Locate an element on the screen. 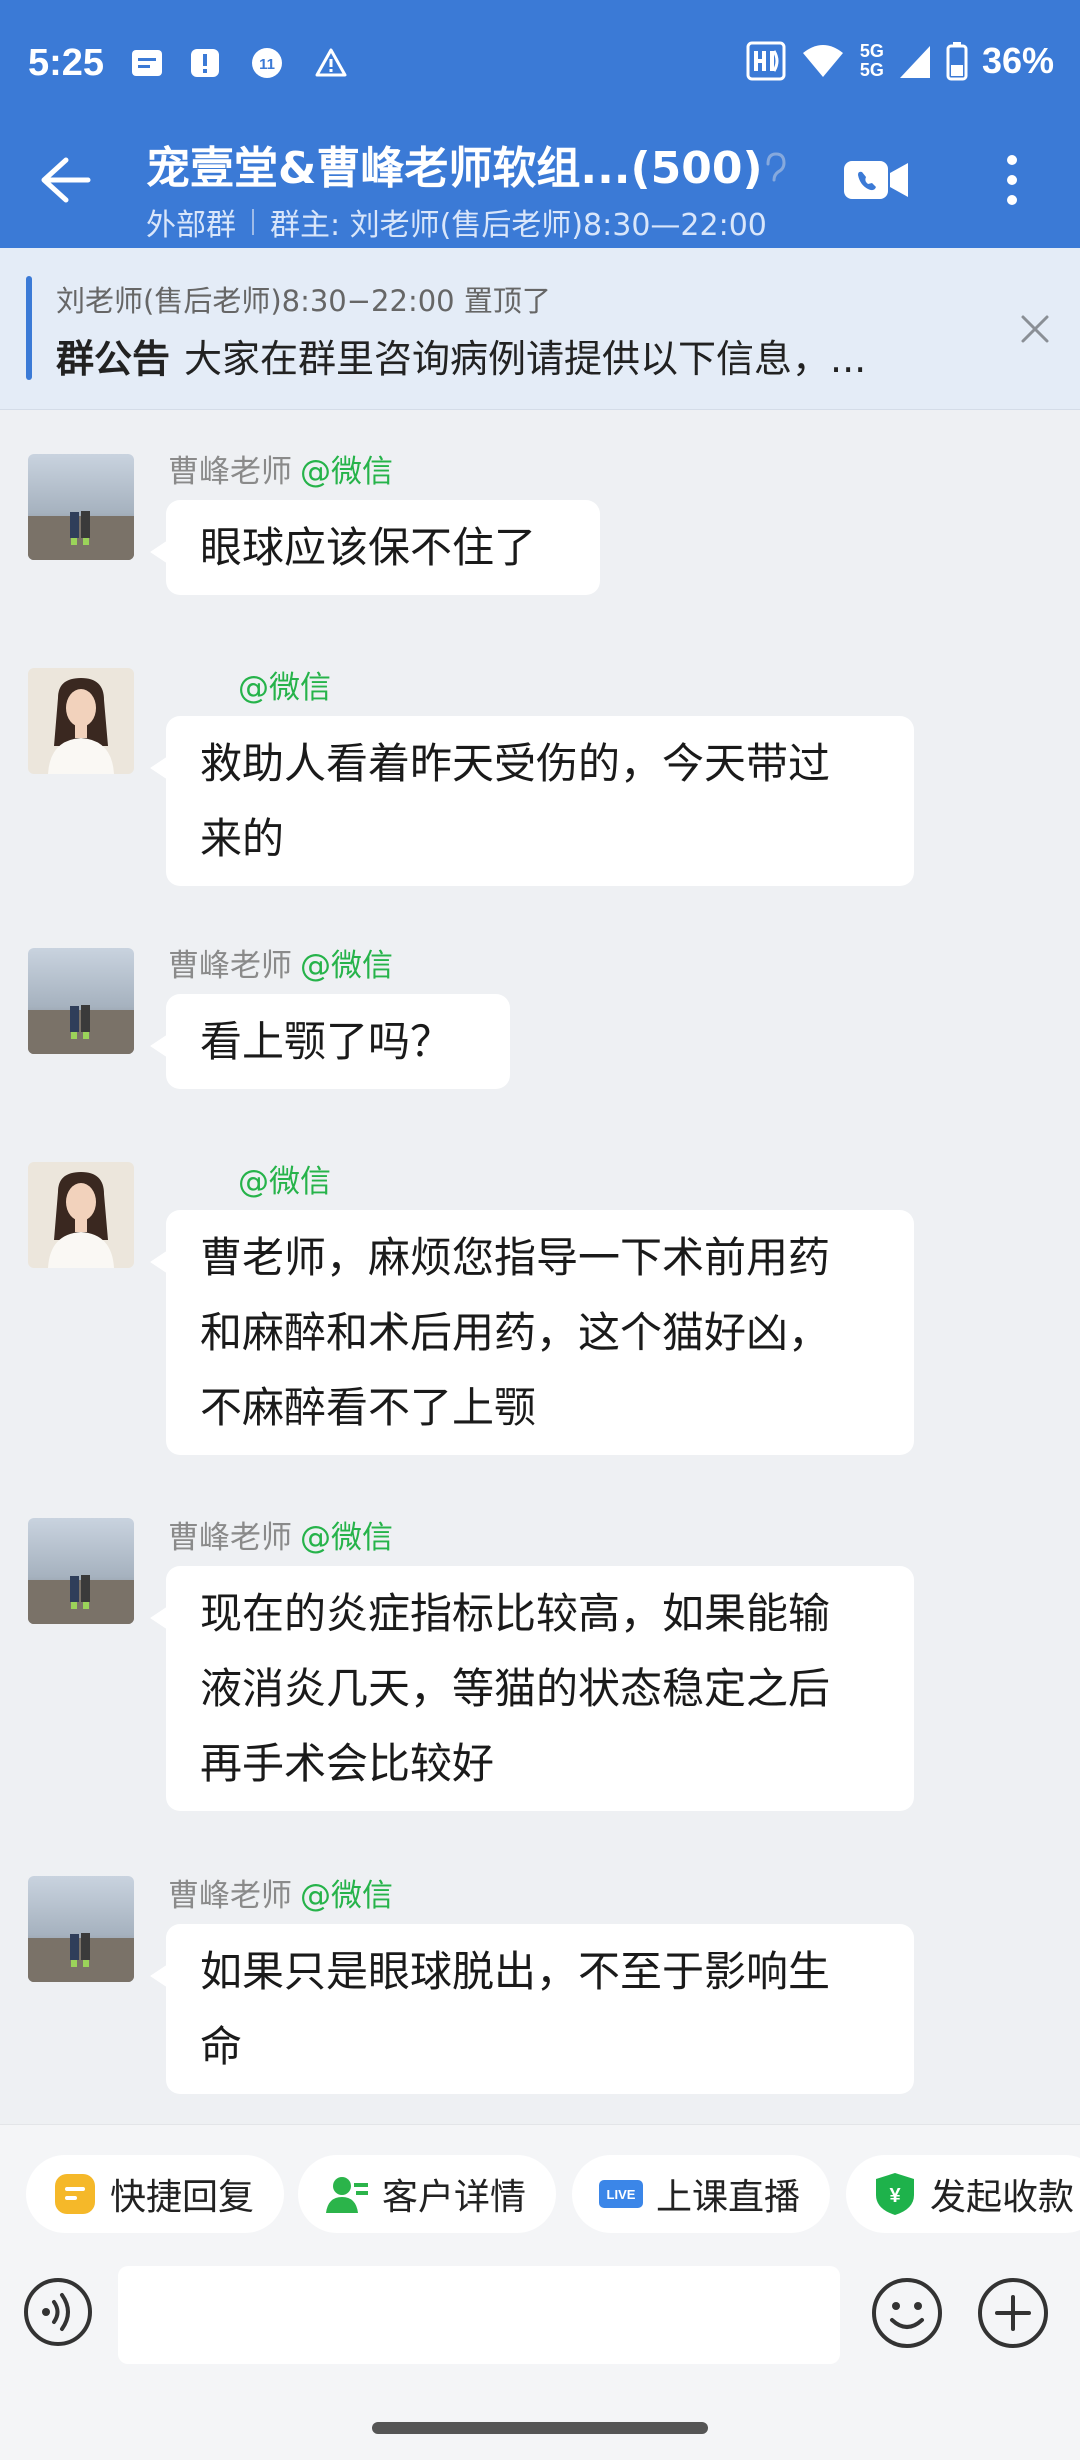  message-text-line: 不麻醉看不了上颚 is located at coordinates (368, 1407).